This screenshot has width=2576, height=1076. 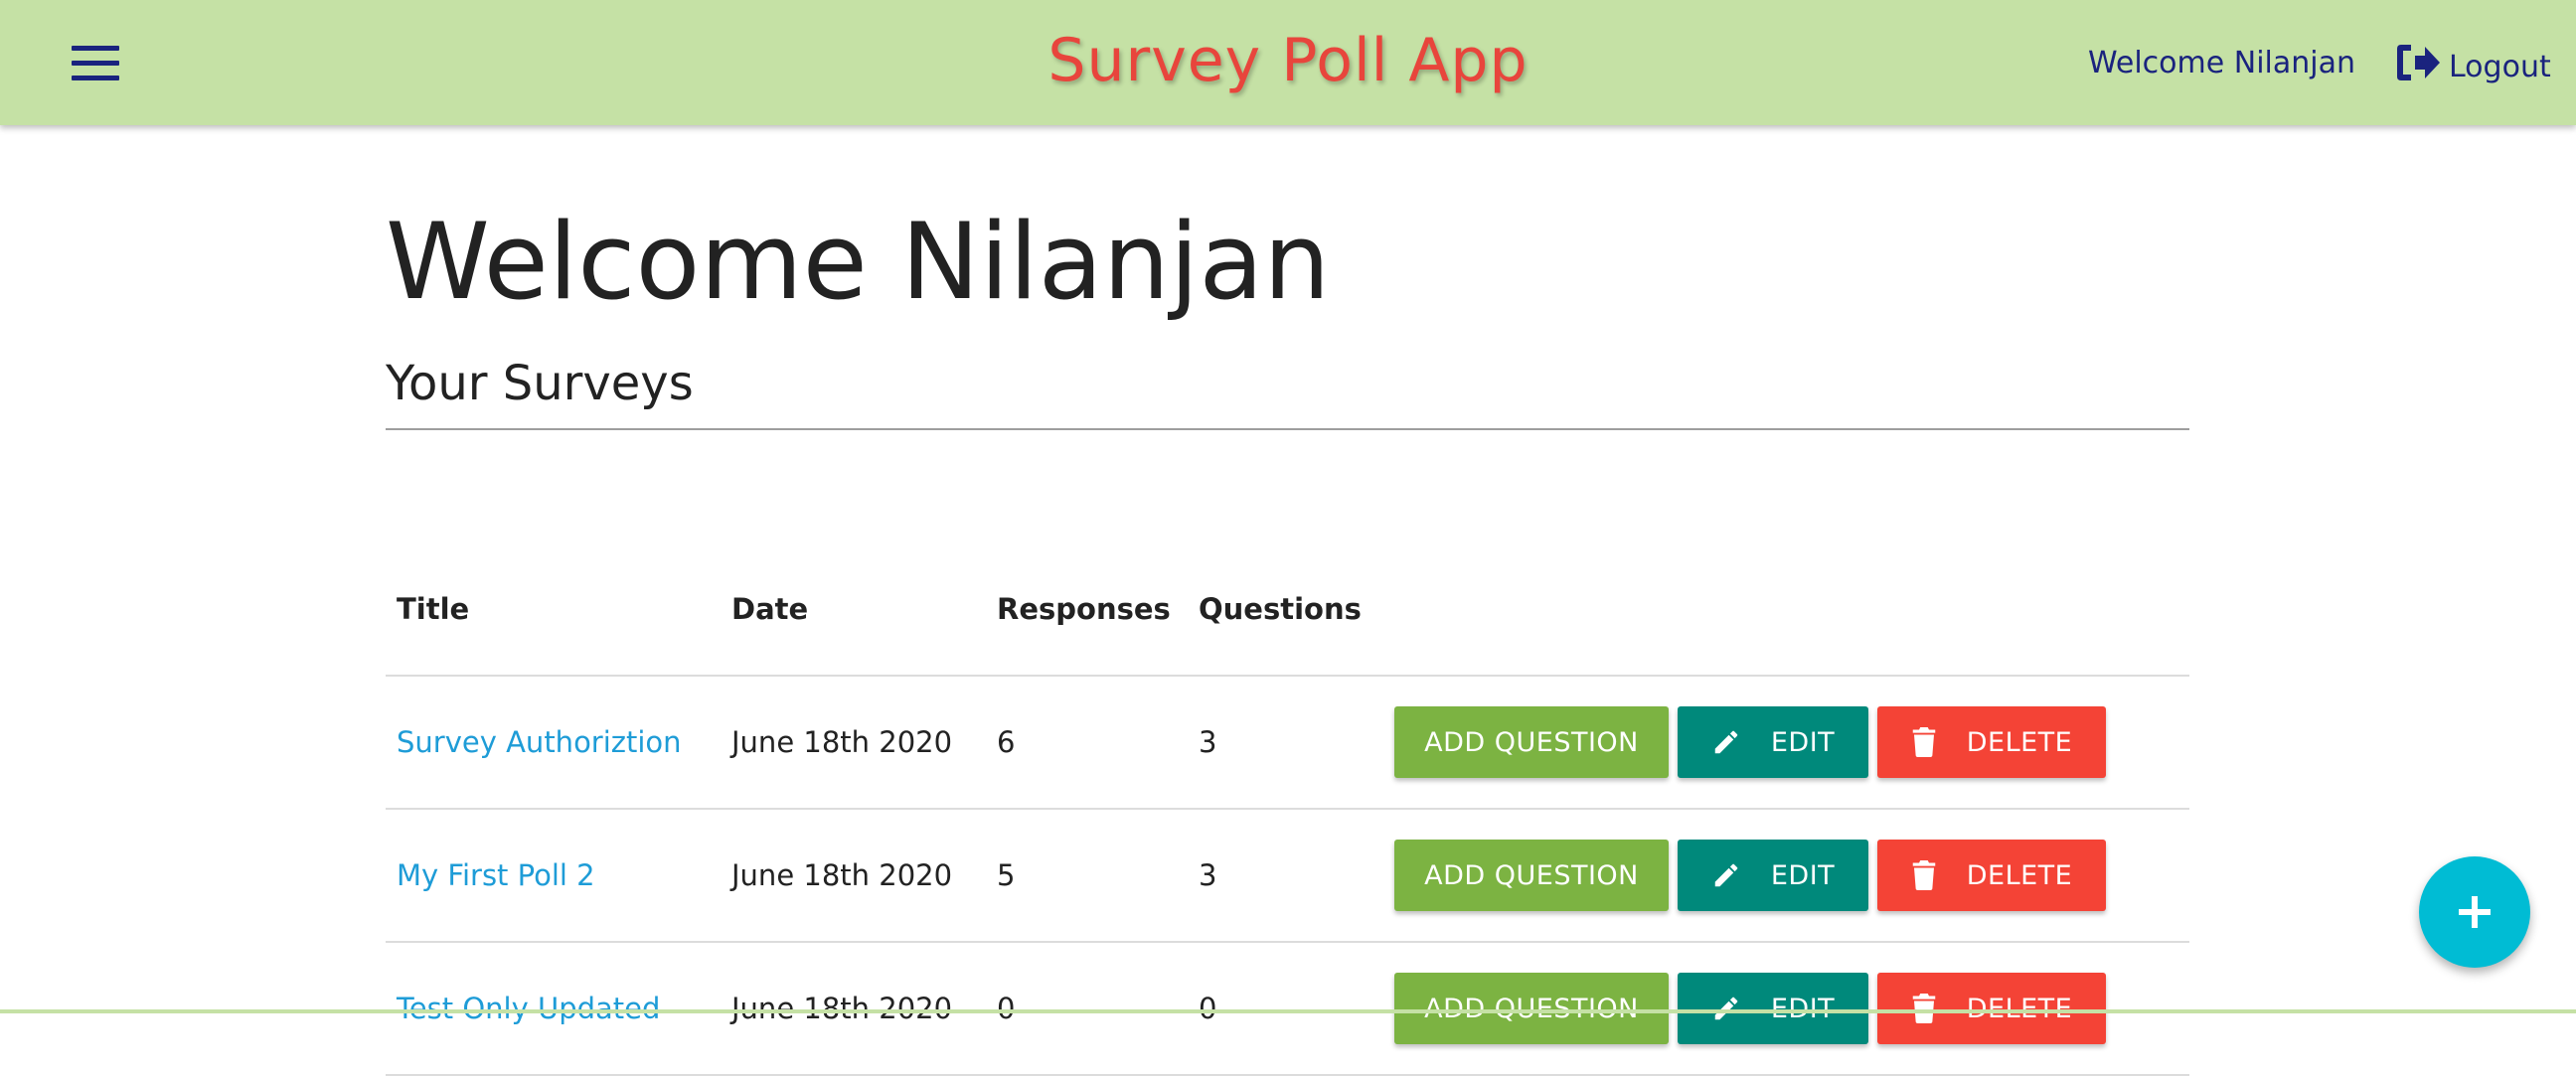 I want to click on logout-label: Logout, so click(x=2500, y=67).